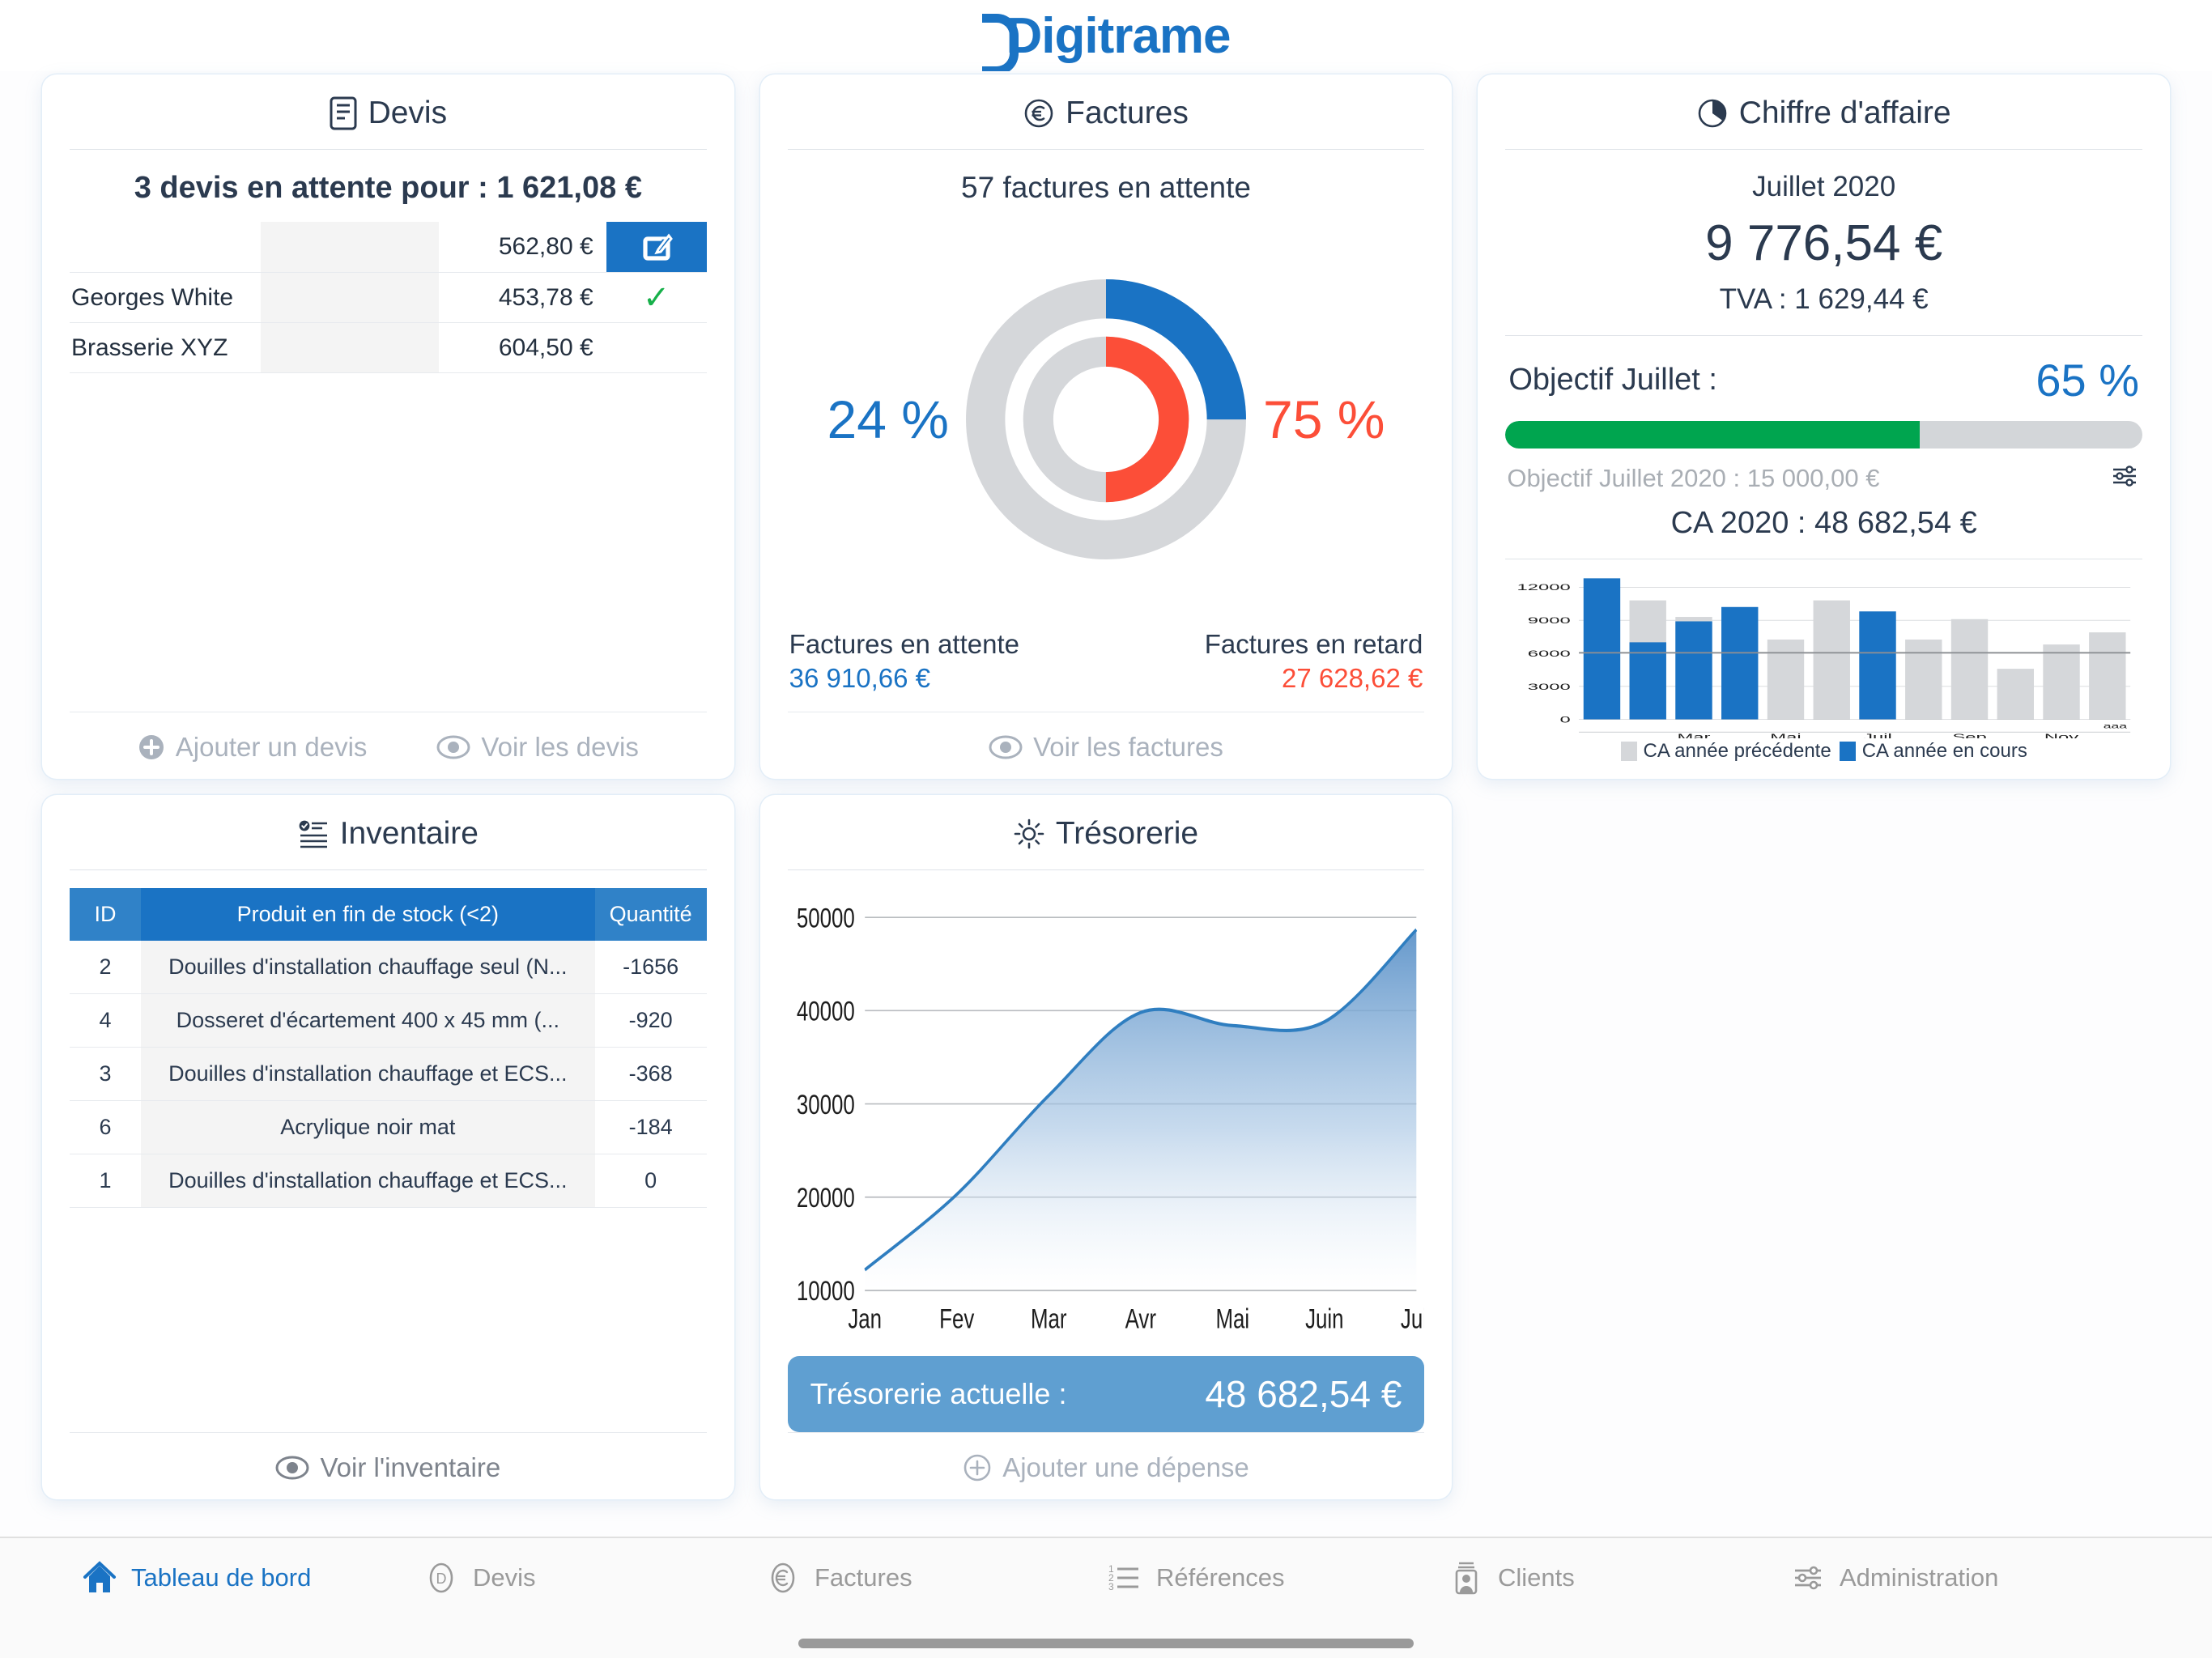  What do you see at coordinates (1124, 1577) in the screenshot?
I see `numbered-list-icon: 1 2 3` at bounding box center [1124, 1577].